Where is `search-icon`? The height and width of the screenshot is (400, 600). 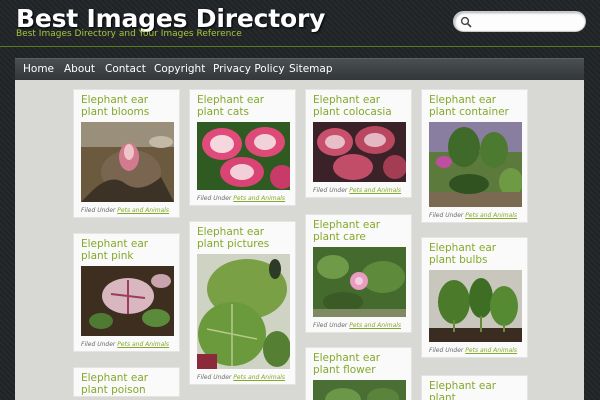
search-icon is located at coordinates (466, 22).